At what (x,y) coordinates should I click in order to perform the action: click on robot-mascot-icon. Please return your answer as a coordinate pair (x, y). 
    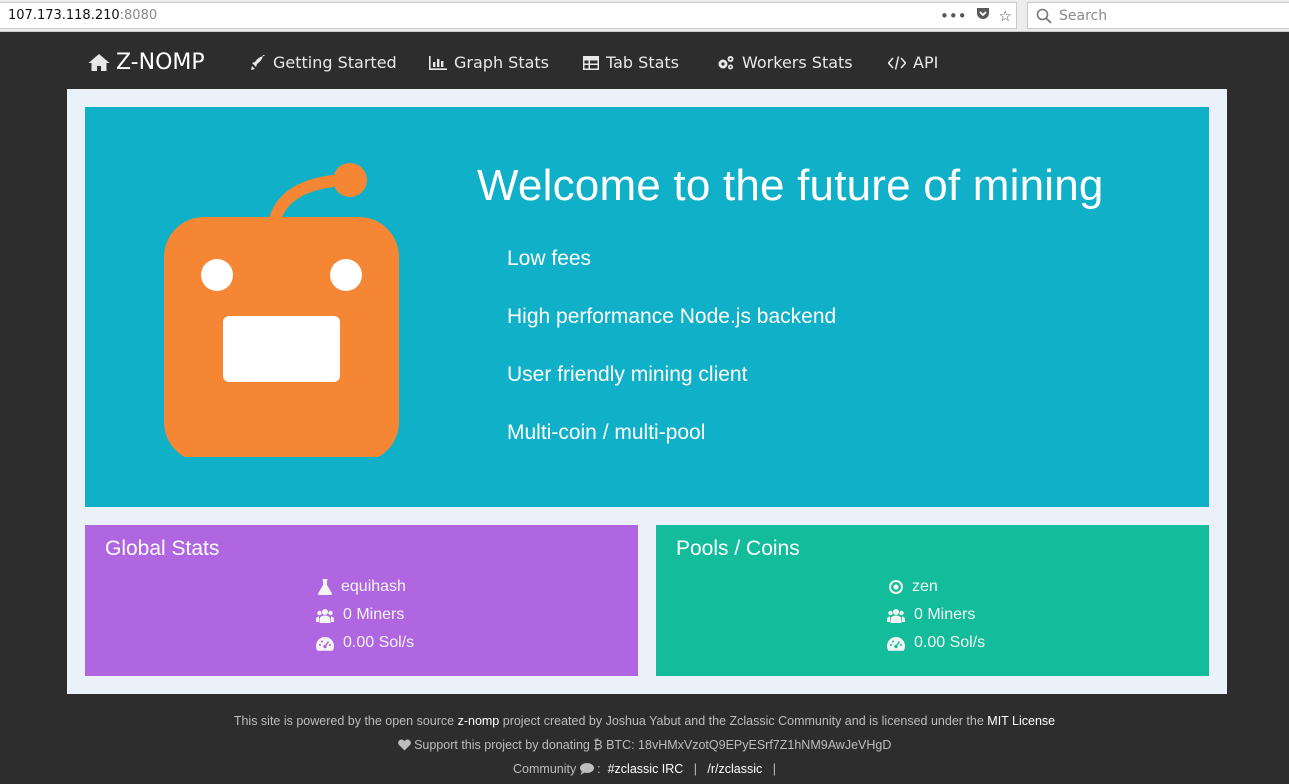
    Looking at the image, I should click on (281, 310).